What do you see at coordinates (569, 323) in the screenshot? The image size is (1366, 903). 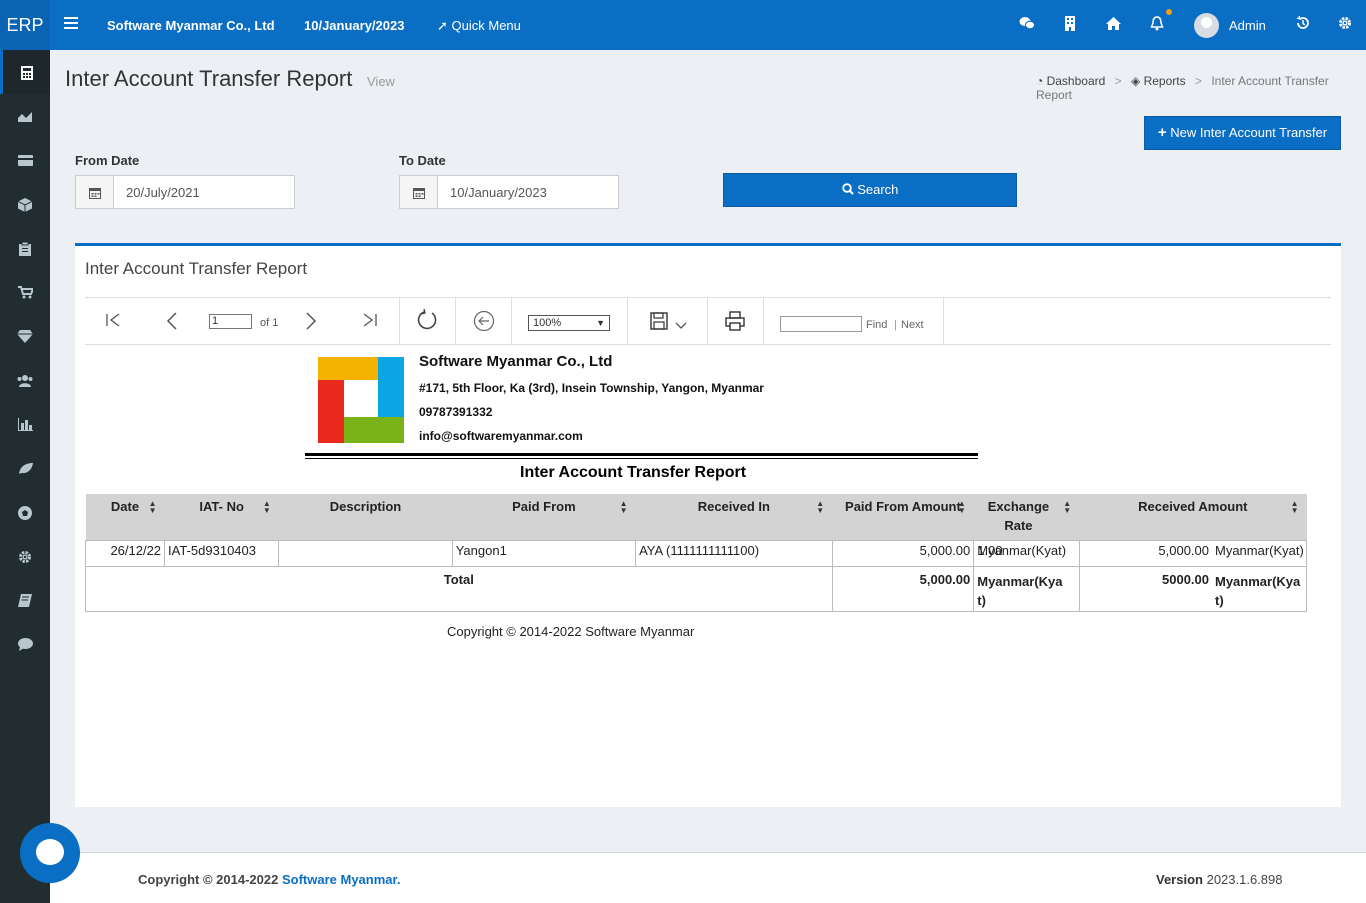 I see `zoom-select: 100% ▼` at bounding box center [569, 323].